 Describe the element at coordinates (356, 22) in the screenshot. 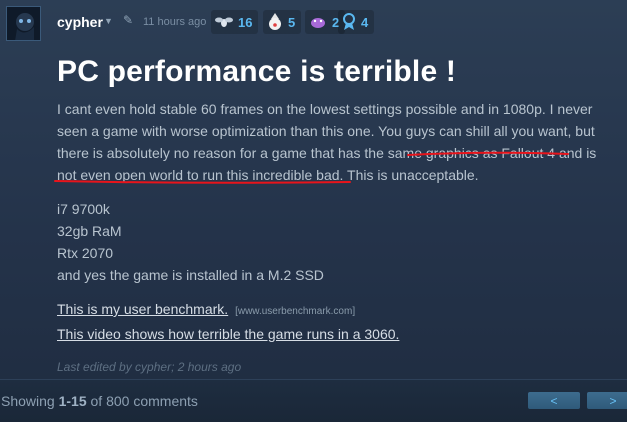

I see `award-ribbon: 4` at that location.